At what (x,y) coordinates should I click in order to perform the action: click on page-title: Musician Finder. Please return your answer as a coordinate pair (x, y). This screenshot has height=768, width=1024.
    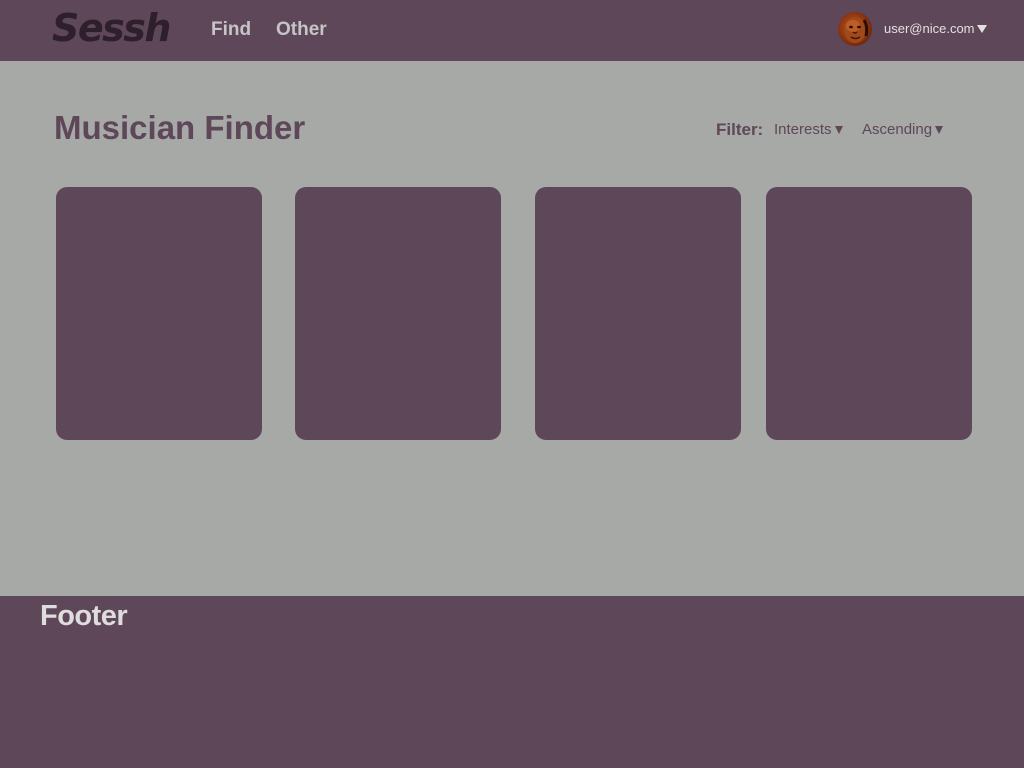
    Looking at the image, I should click on (180, 127).